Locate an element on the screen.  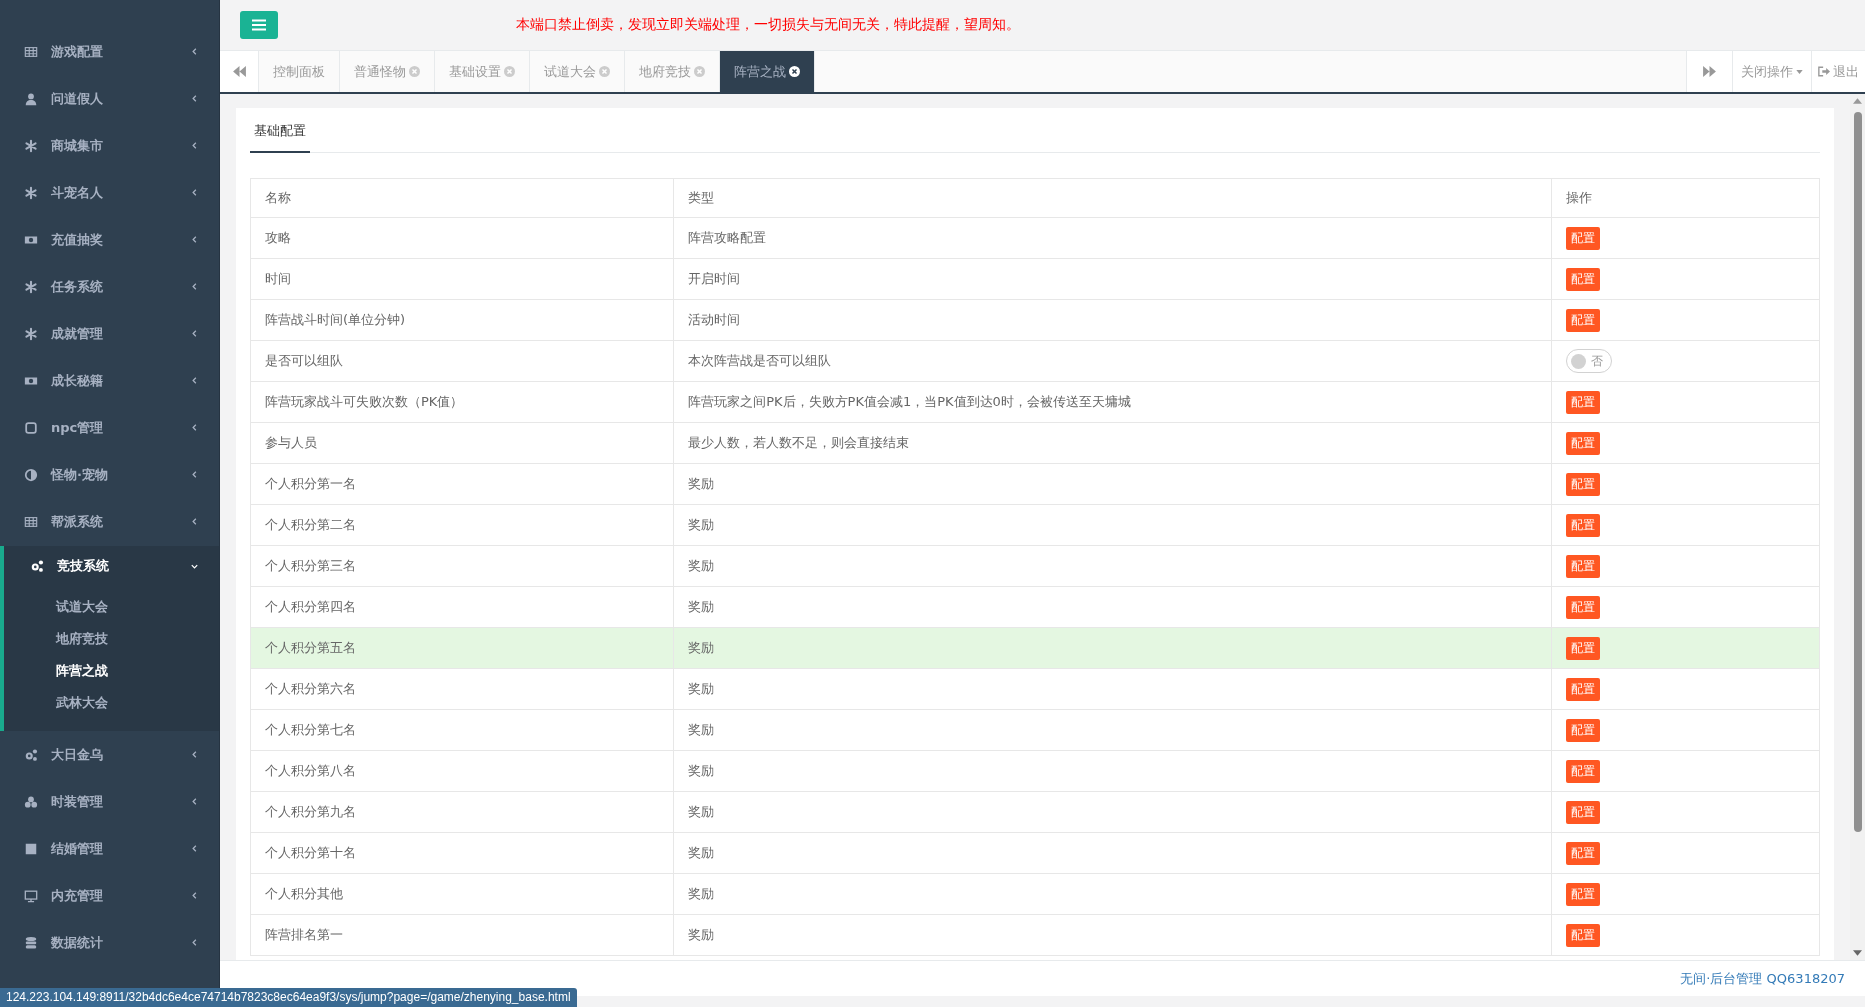
table-cell: 个人积分第四名 is located at coordinates (462, 607).